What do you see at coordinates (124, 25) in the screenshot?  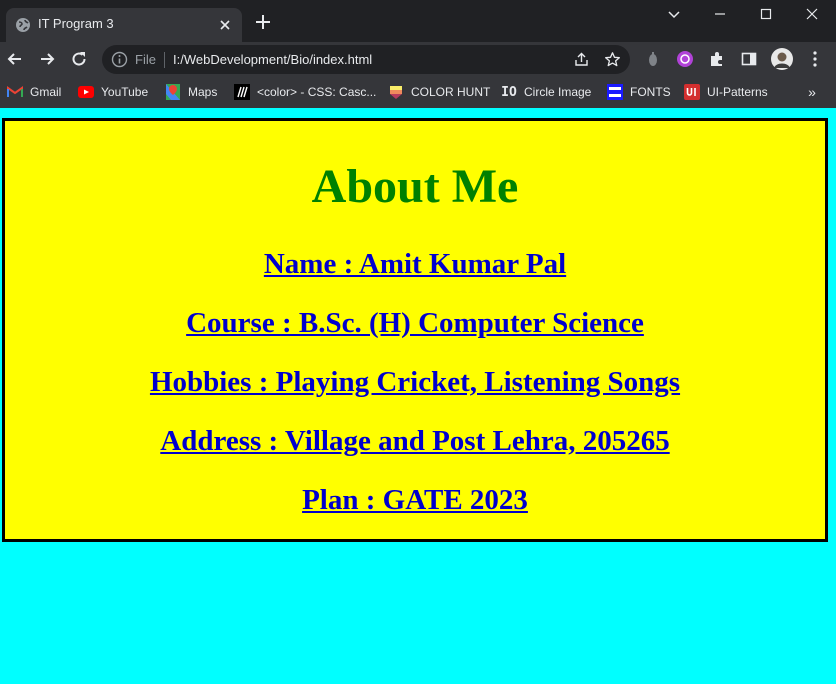 I see `browser-tab: IT Program 3` at bounding box center [124, 25].